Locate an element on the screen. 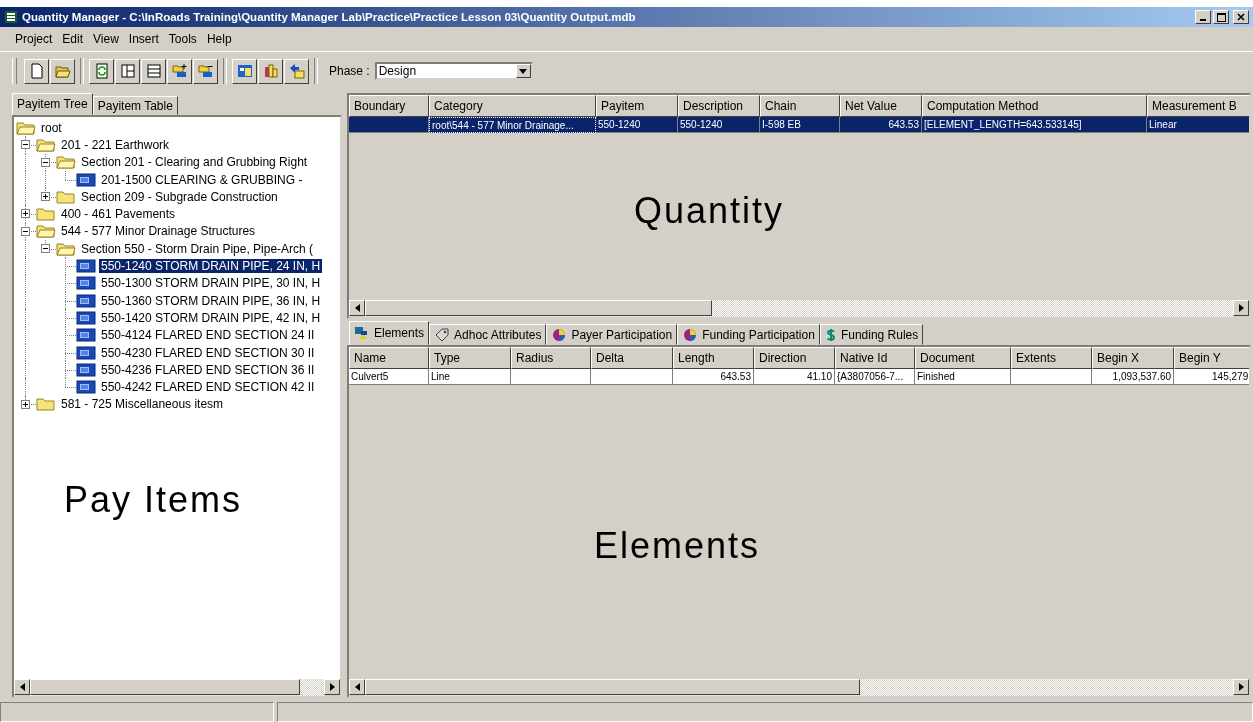 This screenshot has height=722, width=1253. export-icon is located at coordinates (296, 71).